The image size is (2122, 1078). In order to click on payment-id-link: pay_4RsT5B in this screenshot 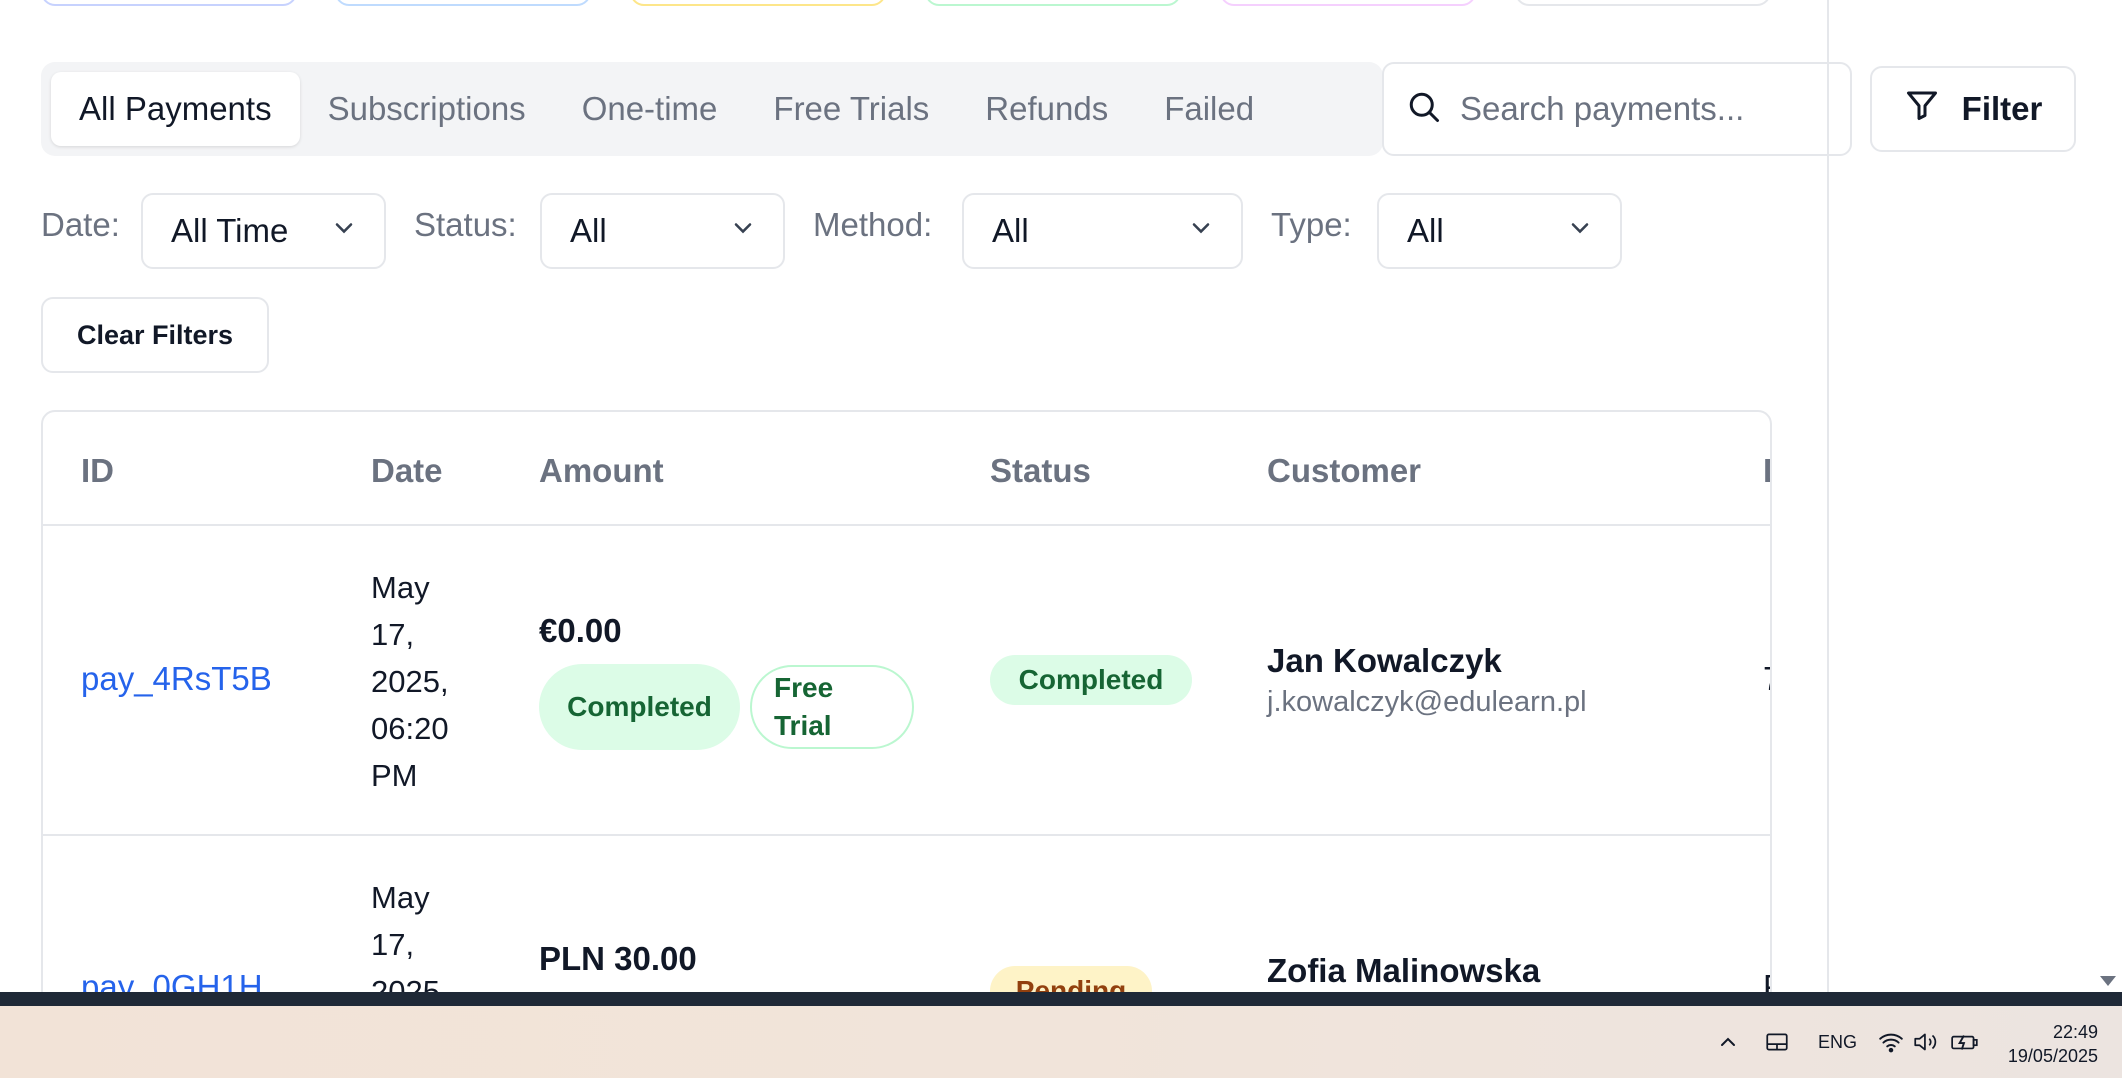, I will do `click(176, 679)`.